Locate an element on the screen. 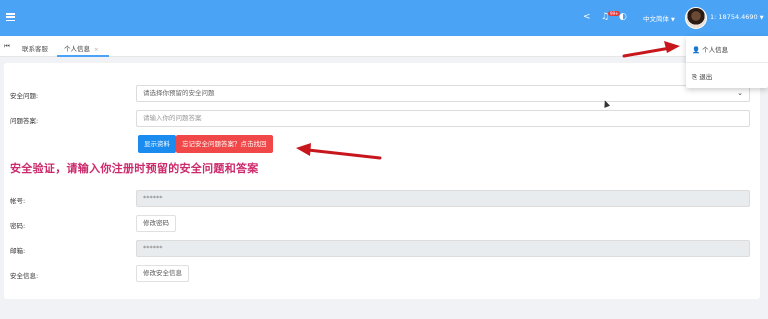  arrow-to-forgot-button is located at coordinates (339, 151).